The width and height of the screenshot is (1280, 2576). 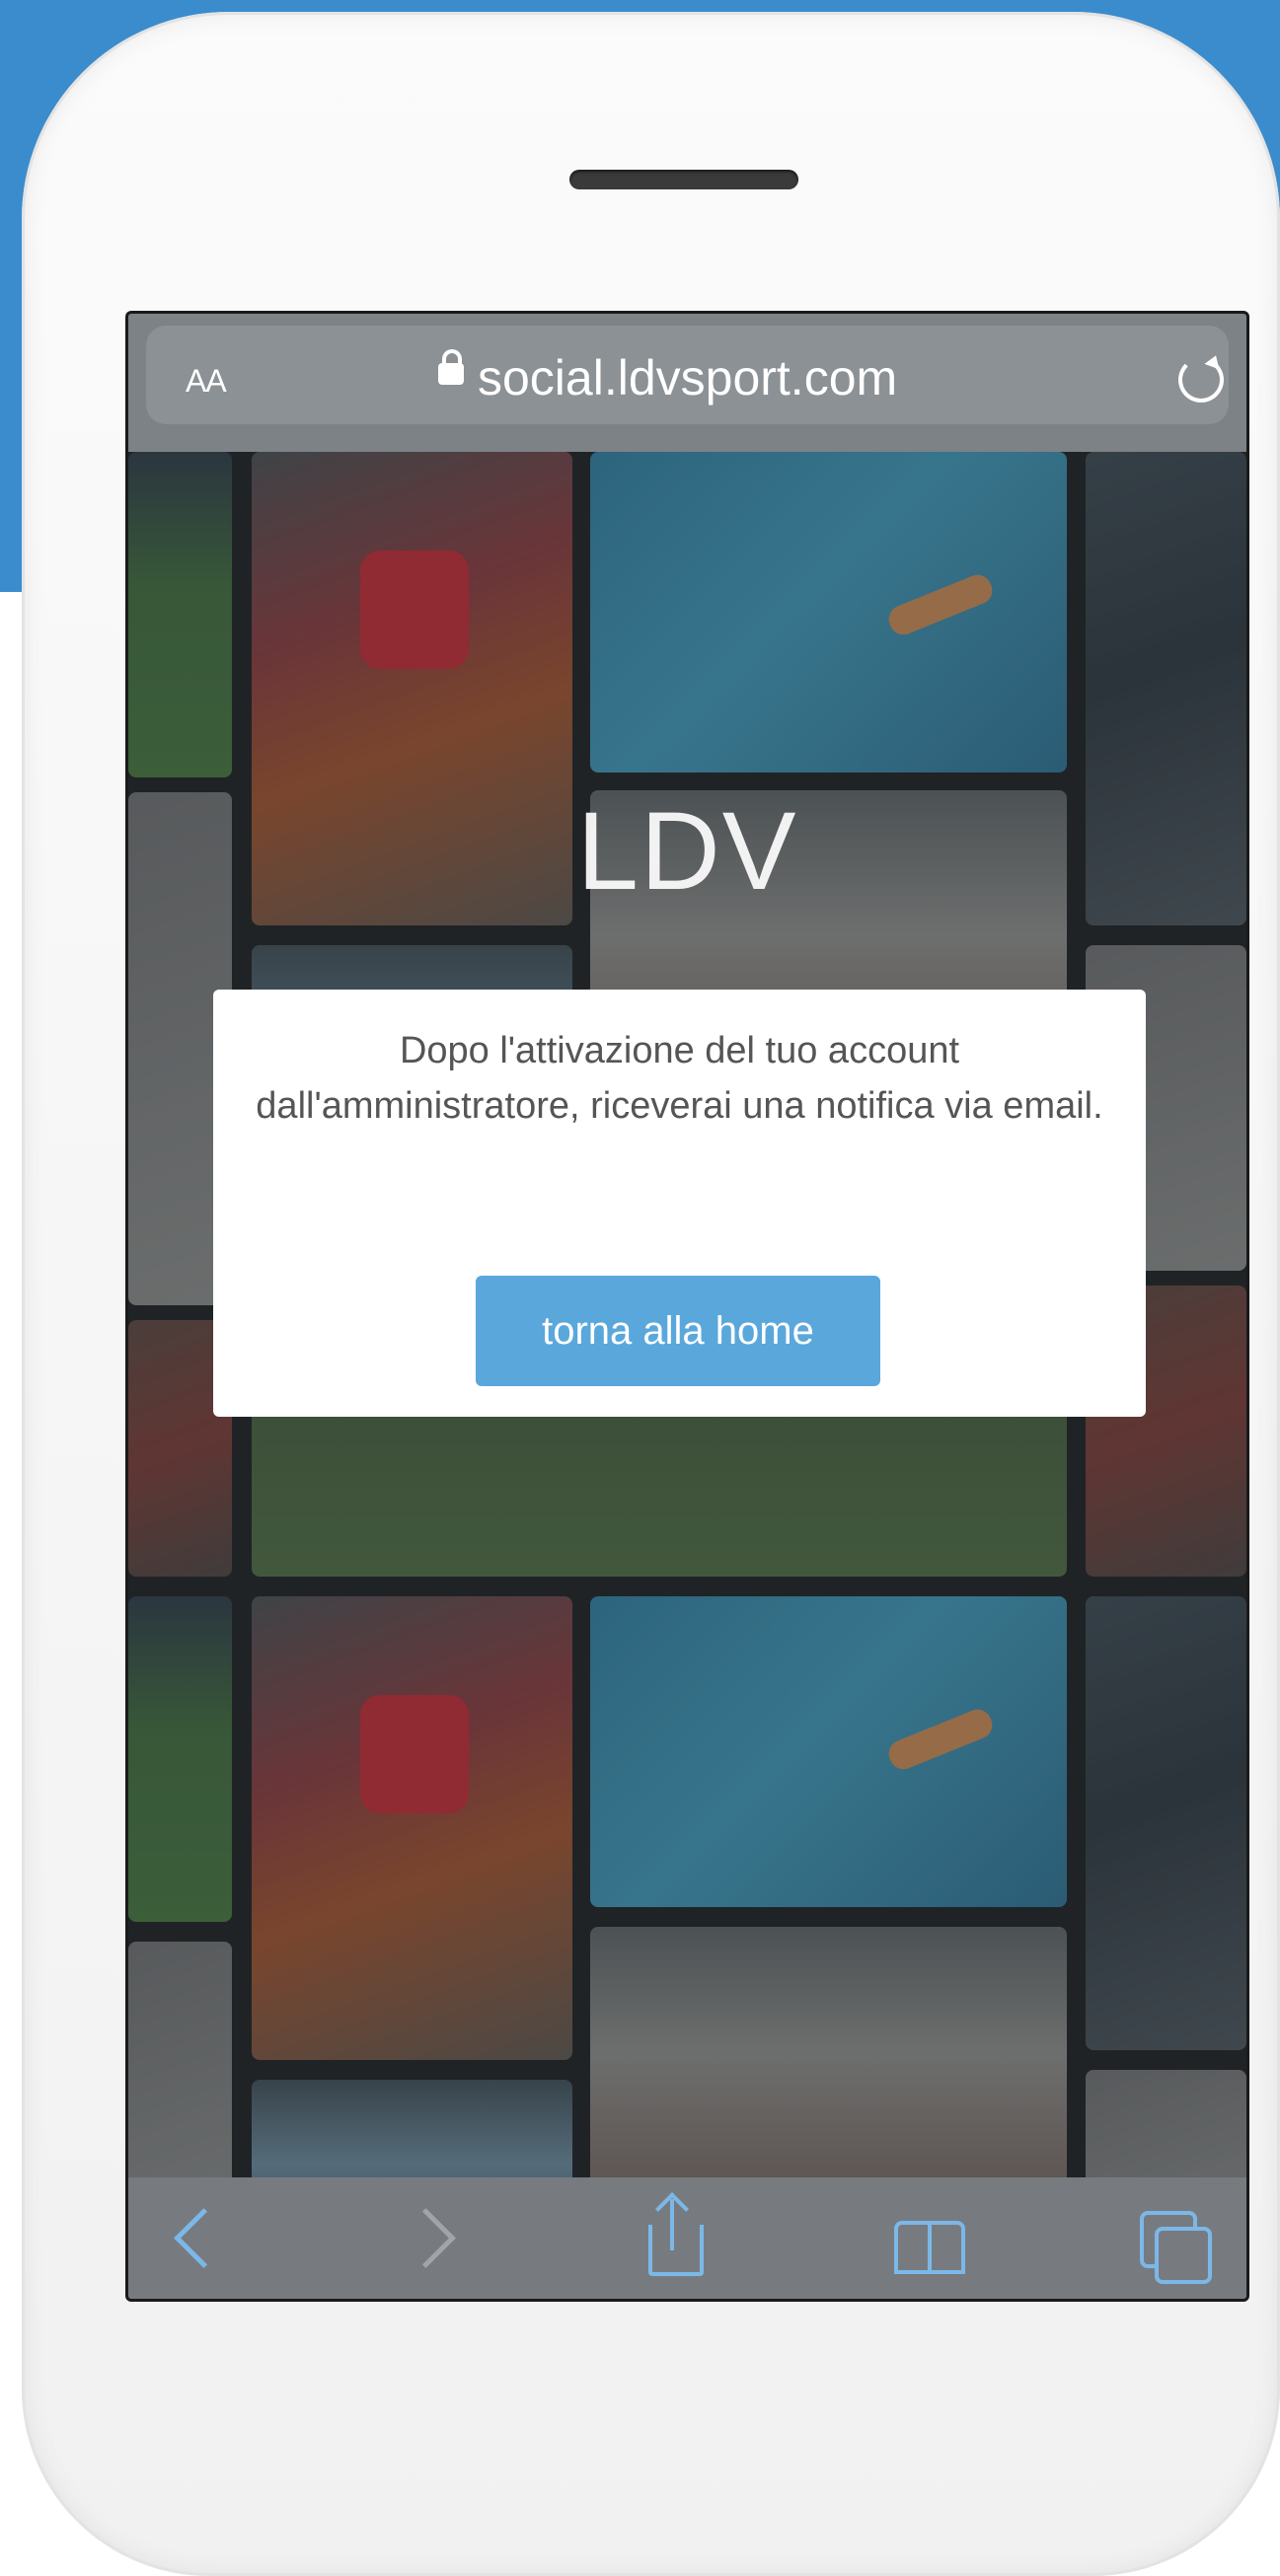 What do you see at coordinates (206, 381) in the screenshot?
I see `text-size-label: AA` at bounding box center [206, 381].